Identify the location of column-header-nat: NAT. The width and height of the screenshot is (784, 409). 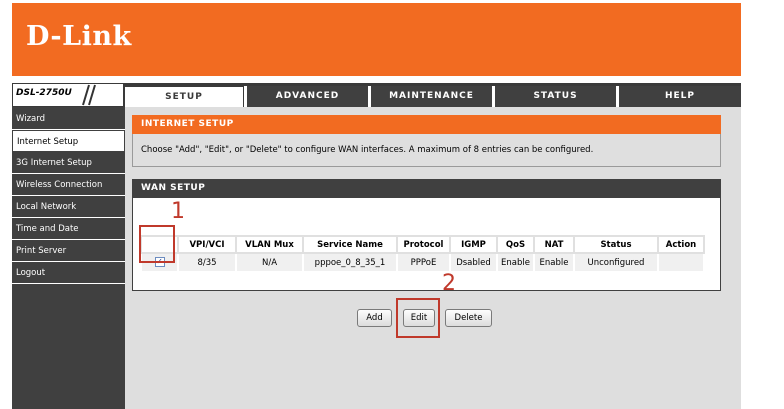
(554, 244).